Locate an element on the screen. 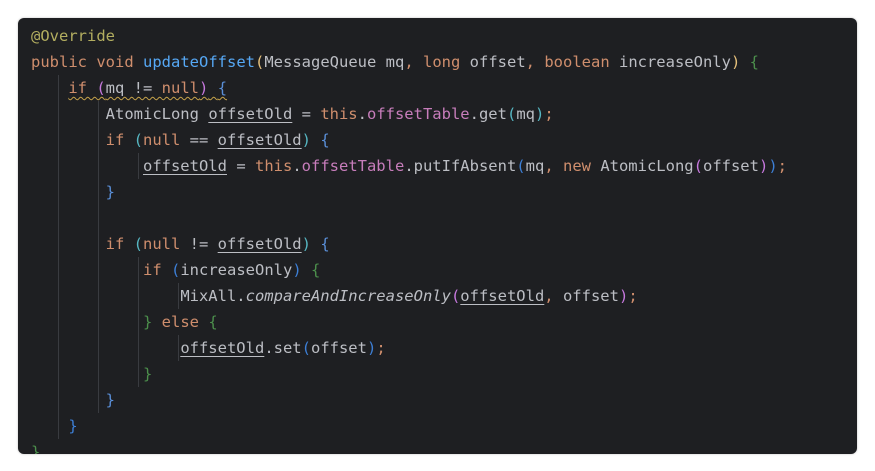  code-line: if (mq != null) { is located at coordinates (444, 88).